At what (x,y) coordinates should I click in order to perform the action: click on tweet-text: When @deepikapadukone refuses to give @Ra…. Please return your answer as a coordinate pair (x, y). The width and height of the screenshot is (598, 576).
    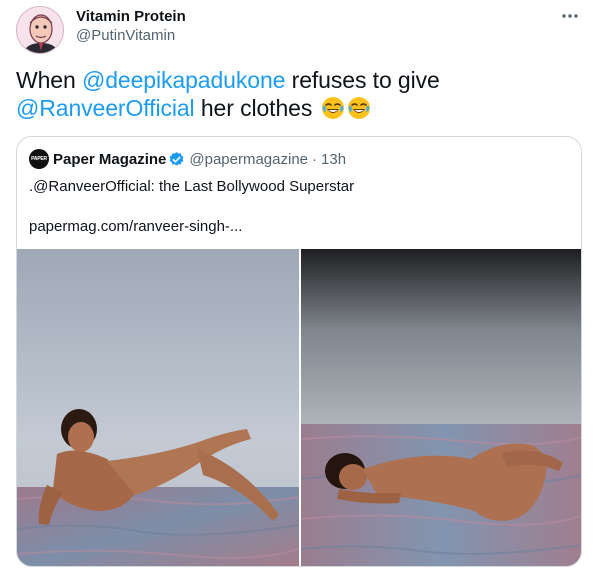
    Looking at the image, I should click on (299, 96).